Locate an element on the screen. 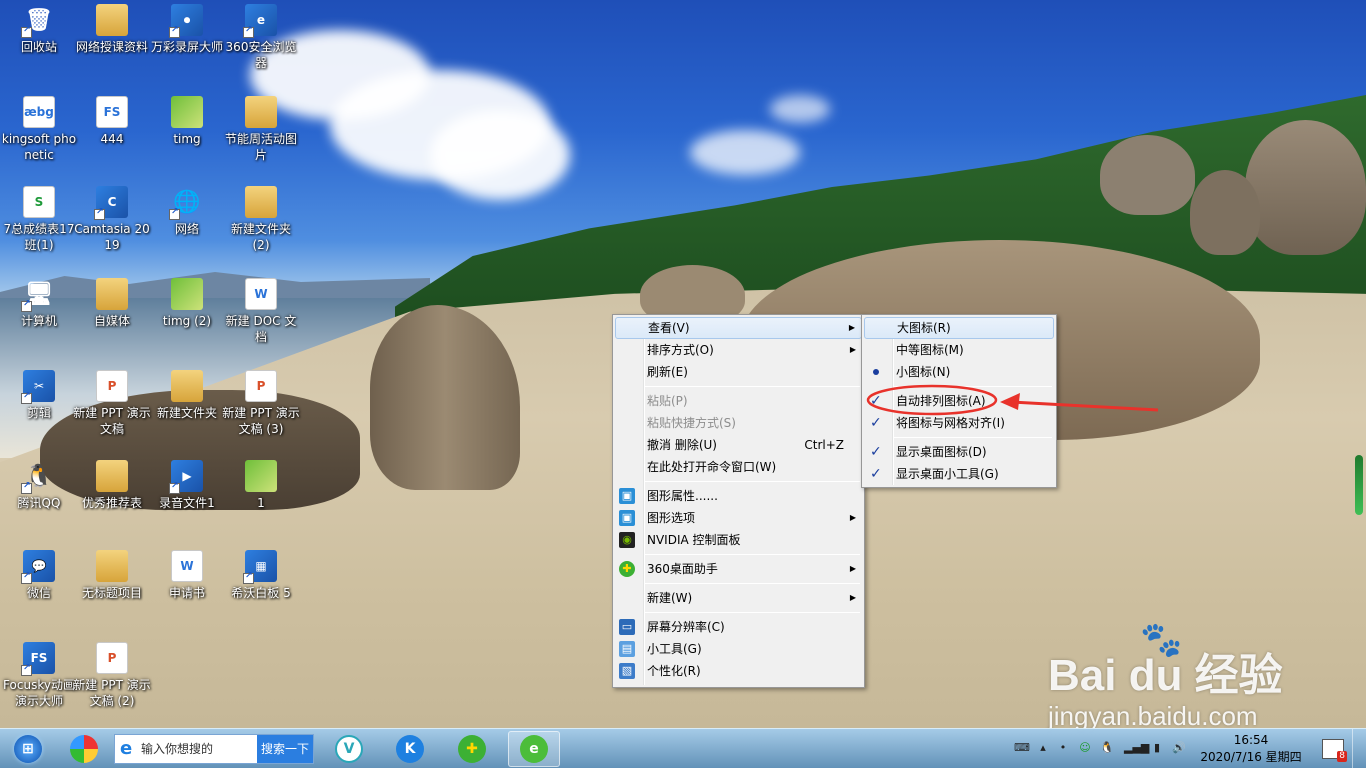  desktop-icon: W 新建 DOC 文档 is located at coordinates (261, 311).